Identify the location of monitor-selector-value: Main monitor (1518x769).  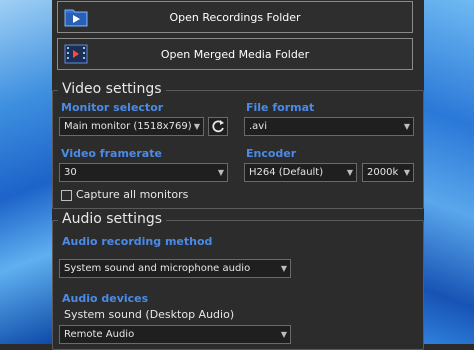
(128, 126).